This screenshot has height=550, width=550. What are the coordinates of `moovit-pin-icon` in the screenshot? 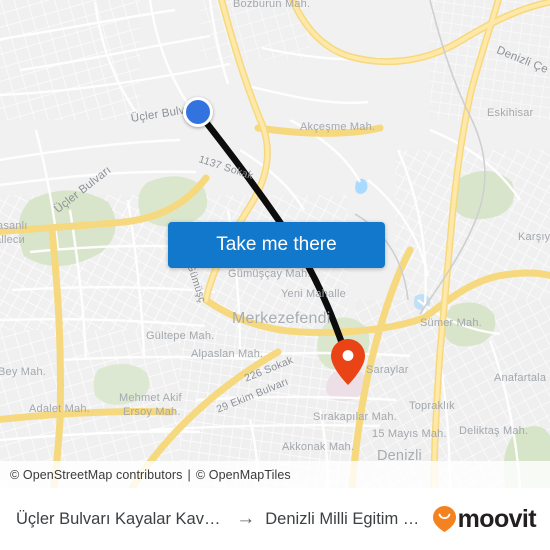 It's located at (444, 519).